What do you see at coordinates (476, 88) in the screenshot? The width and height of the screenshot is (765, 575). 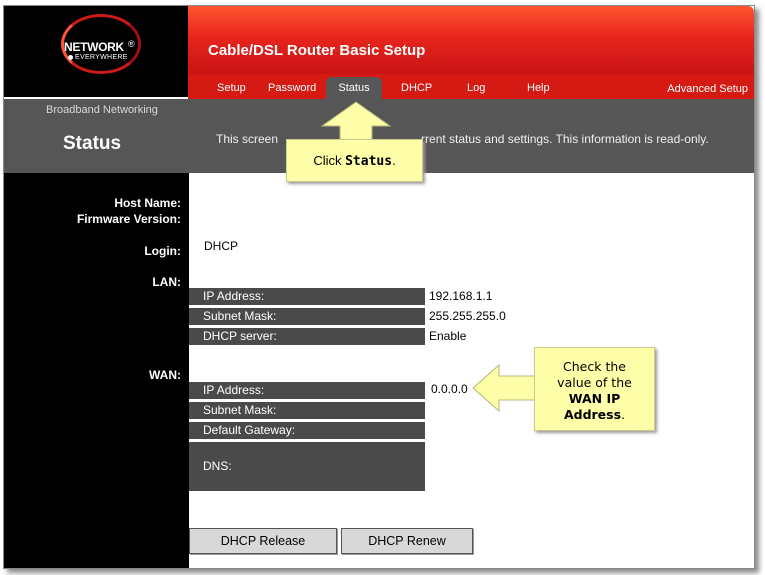 I see `tab-log: Log` at bounding box center [476, 88].